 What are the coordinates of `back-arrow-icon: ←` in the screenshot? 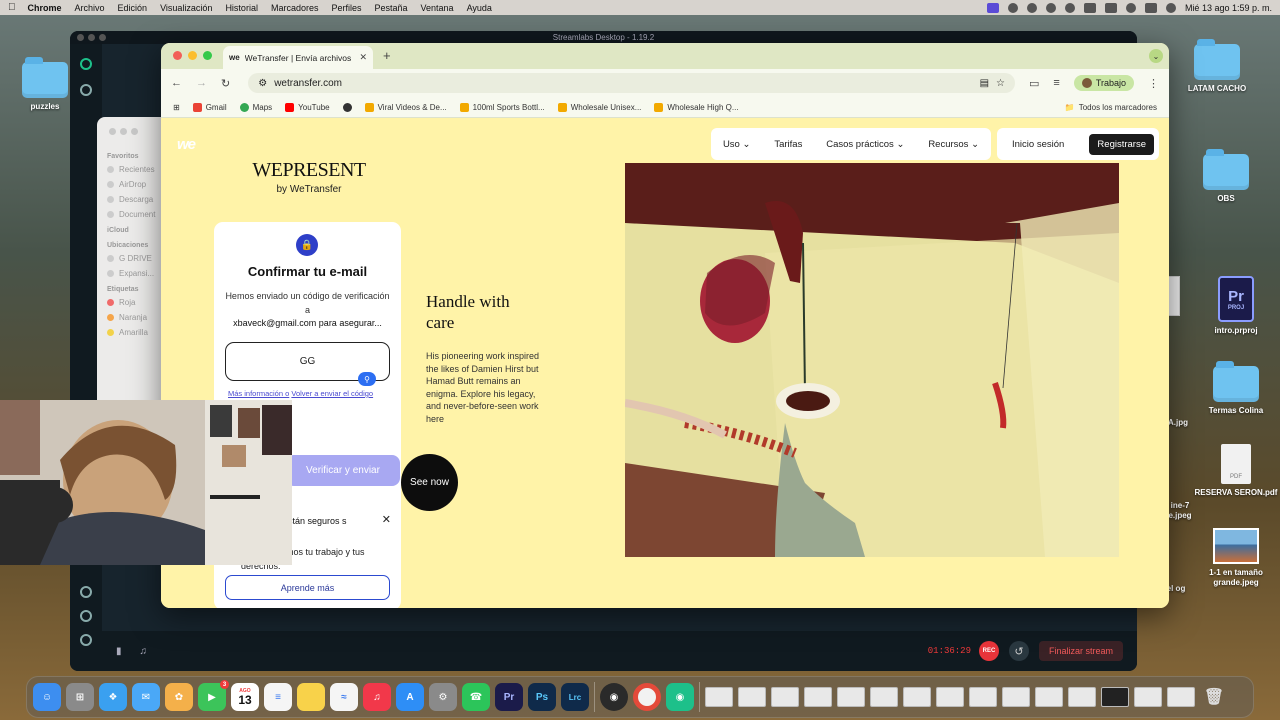 It's located at (176, 83).